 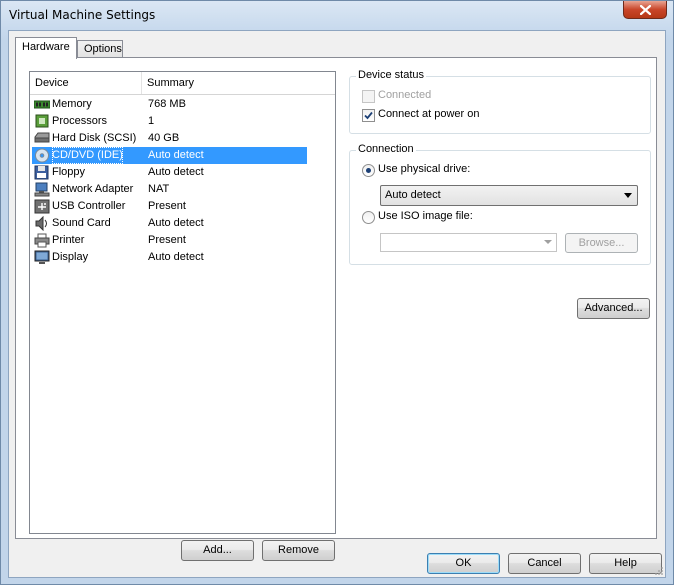 I want to click on connected-label: Connected, so click(x=405, y=95).